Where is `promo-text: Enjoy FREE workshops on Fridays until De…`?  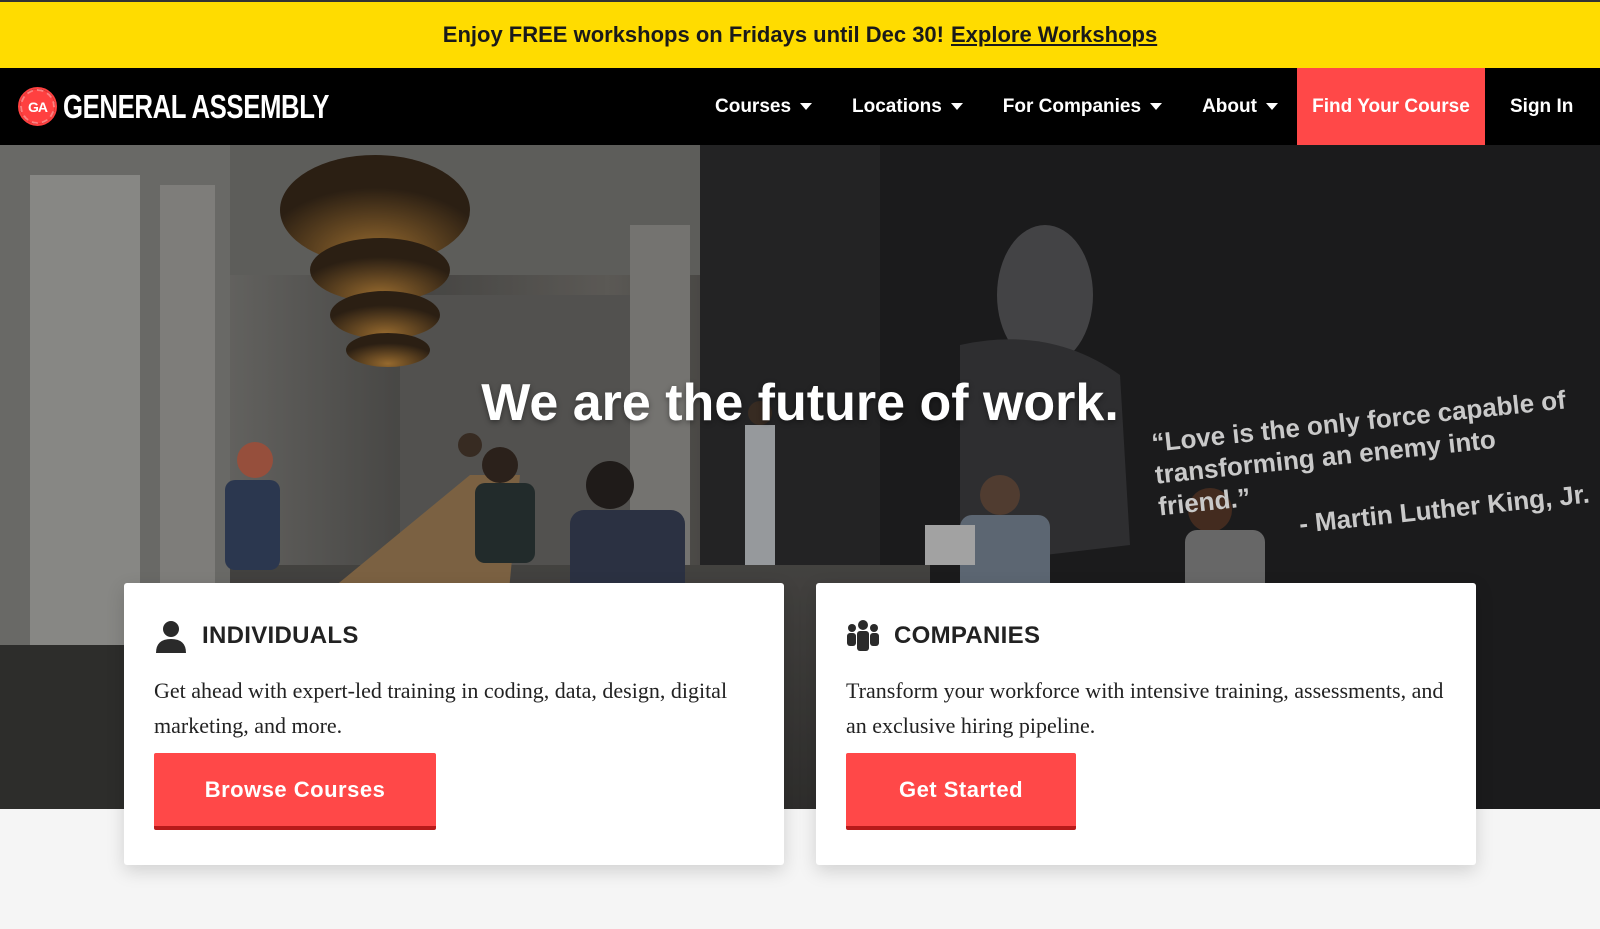
promo-text: Enjoy FREE workshops on Fridays until De… is located at coordinates (693, 34).